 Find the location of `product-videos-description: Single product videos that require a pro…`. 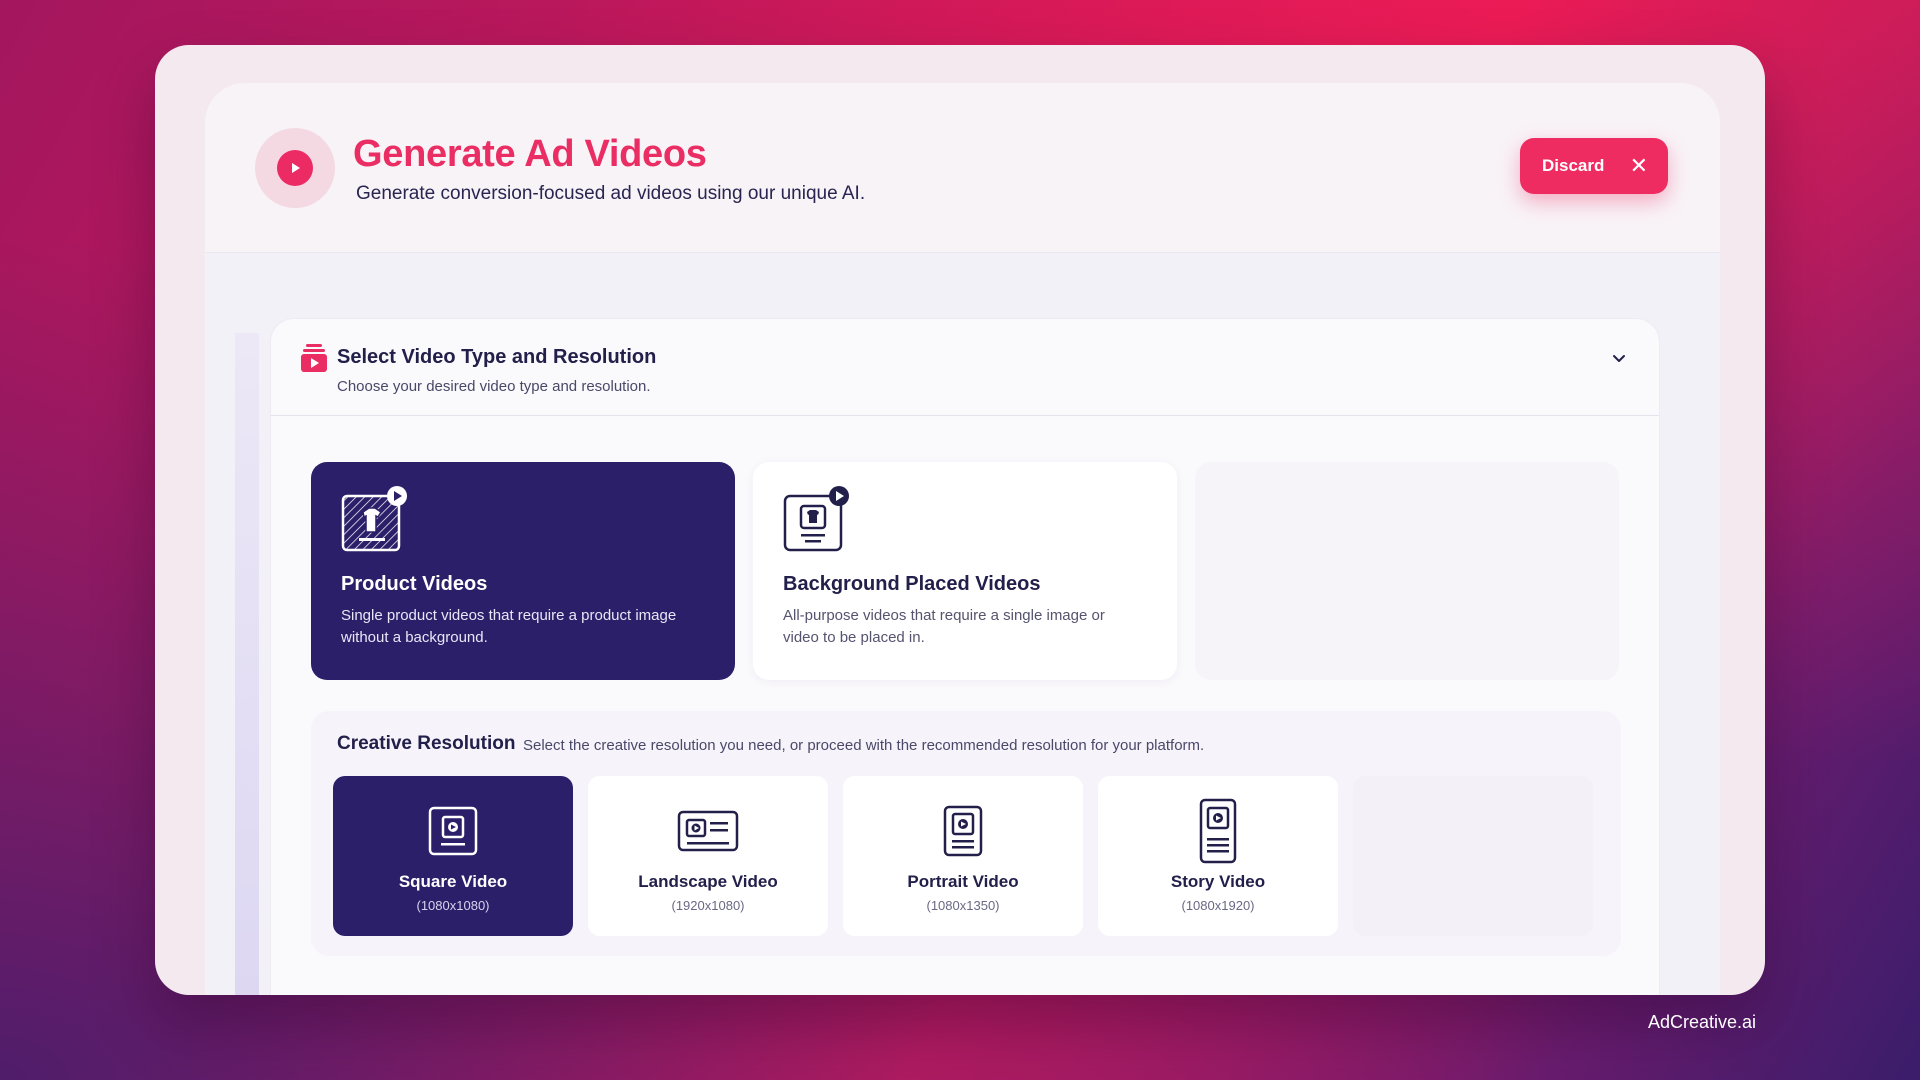

product-videos-description: Single product videos that require a pro… is located at coordinates (509, 626).